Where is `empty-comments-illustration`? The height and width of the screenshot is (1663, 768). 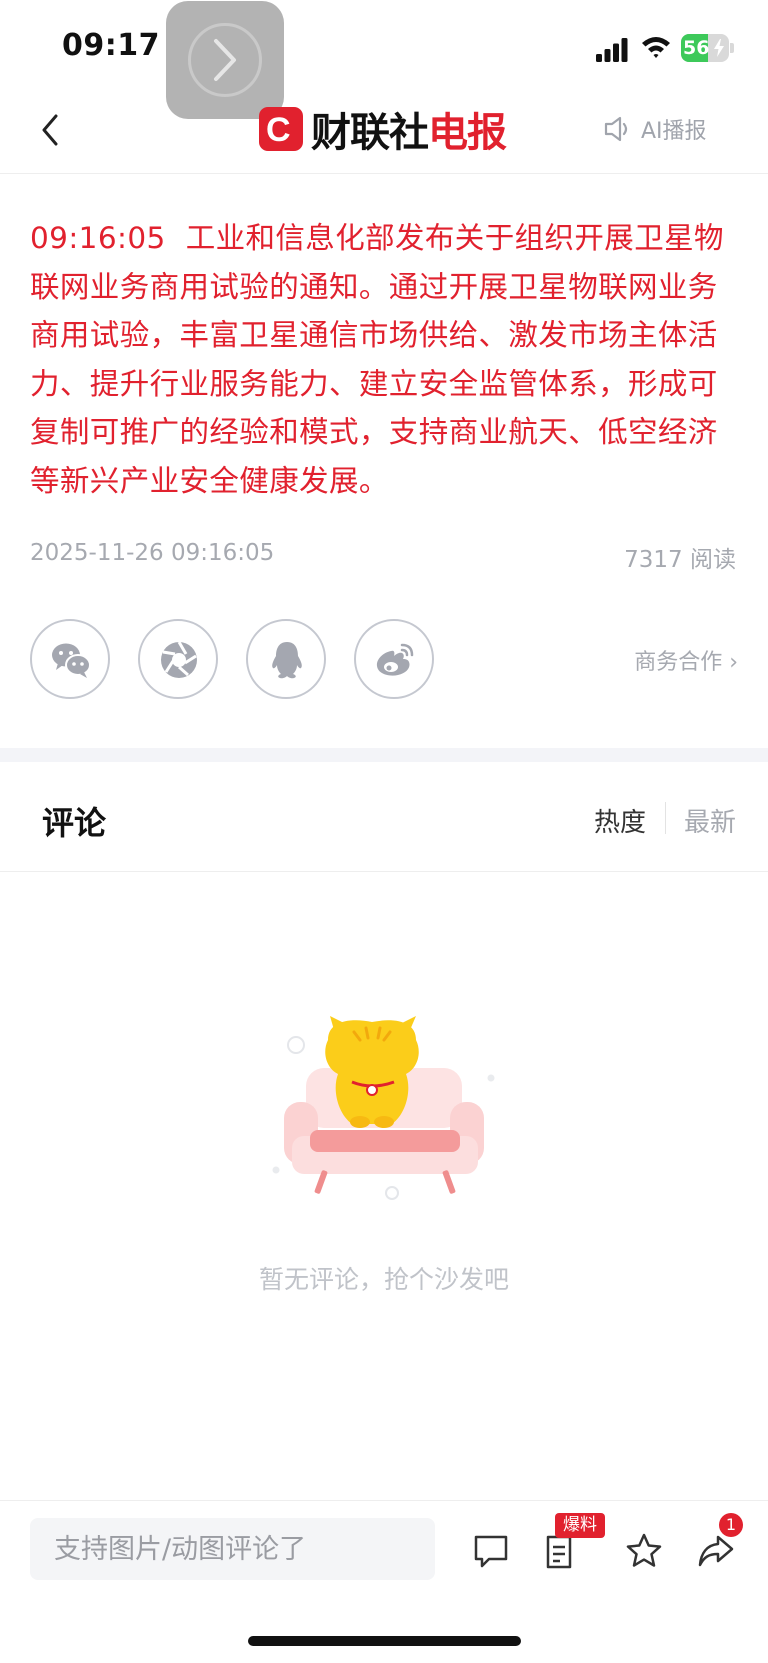
empty-comments-illustration is located at coordinates (383, 1108).